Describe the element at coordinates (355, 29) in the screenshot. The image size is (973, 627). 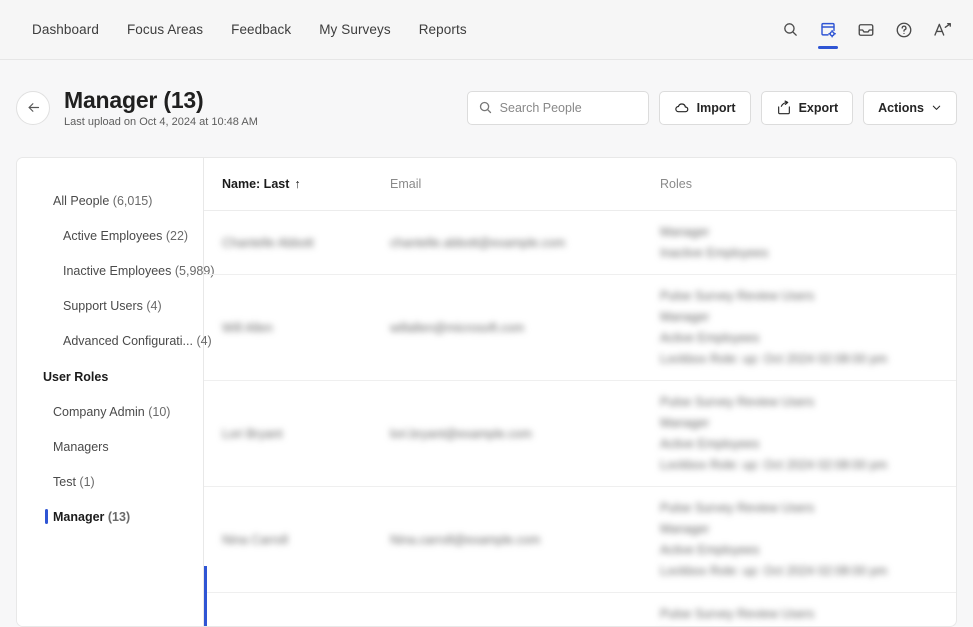
I see `nav-link-my-surveys: My Surveys` at that location.